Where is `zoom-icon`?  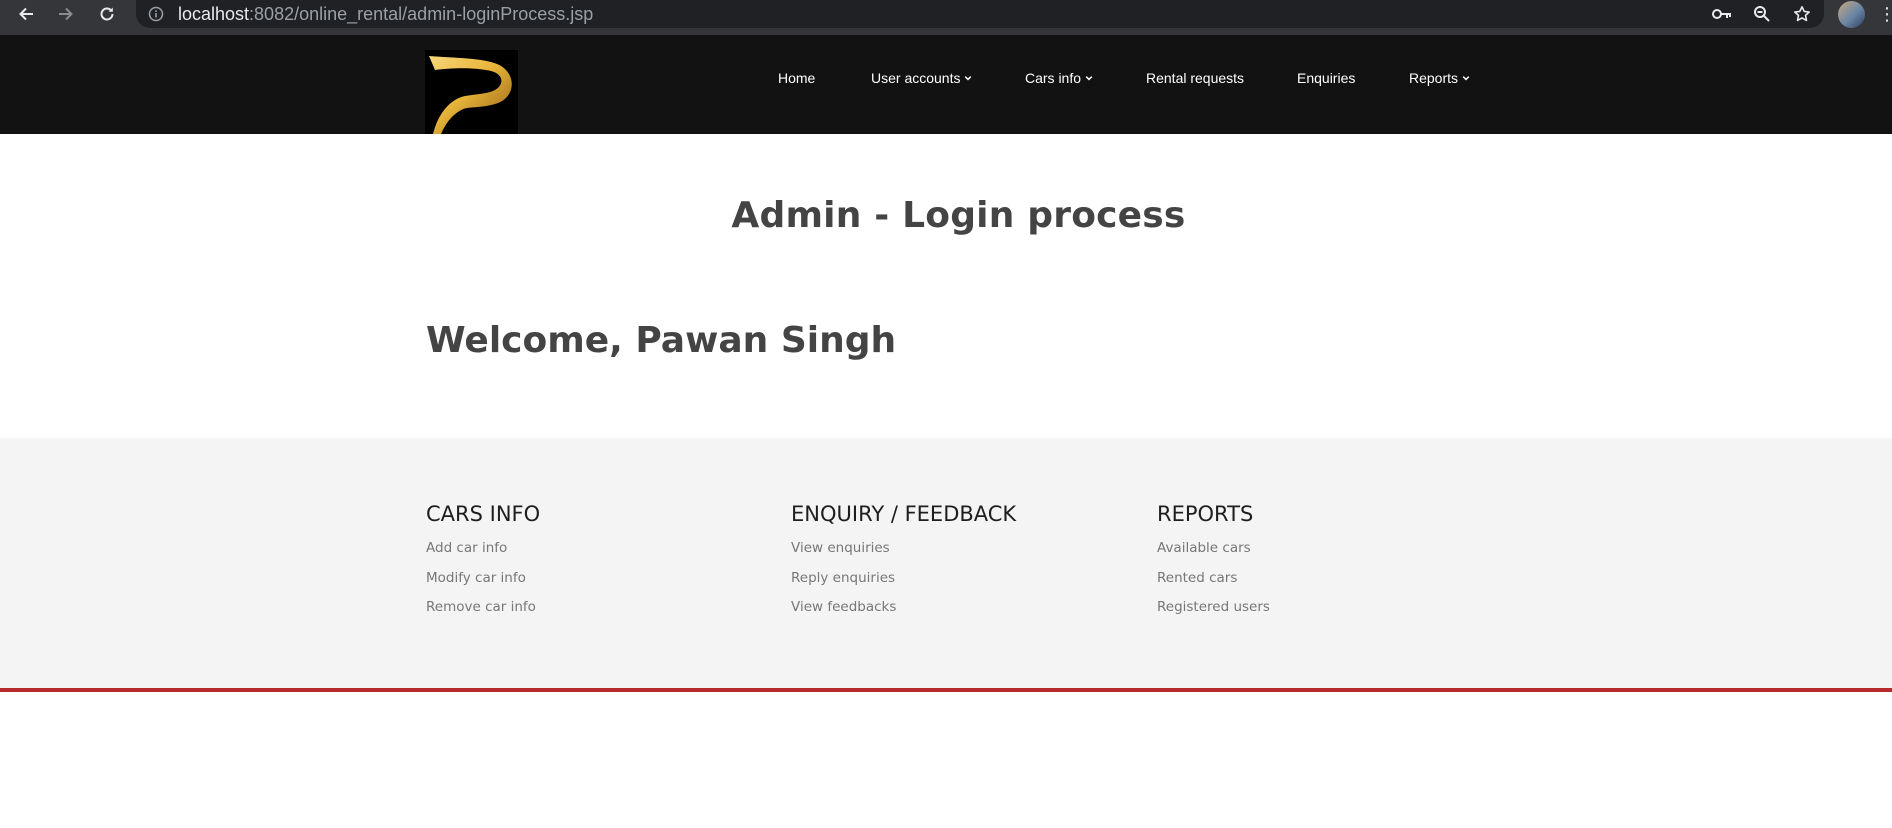
zoom-icon is located at coordinates (1762, 14).